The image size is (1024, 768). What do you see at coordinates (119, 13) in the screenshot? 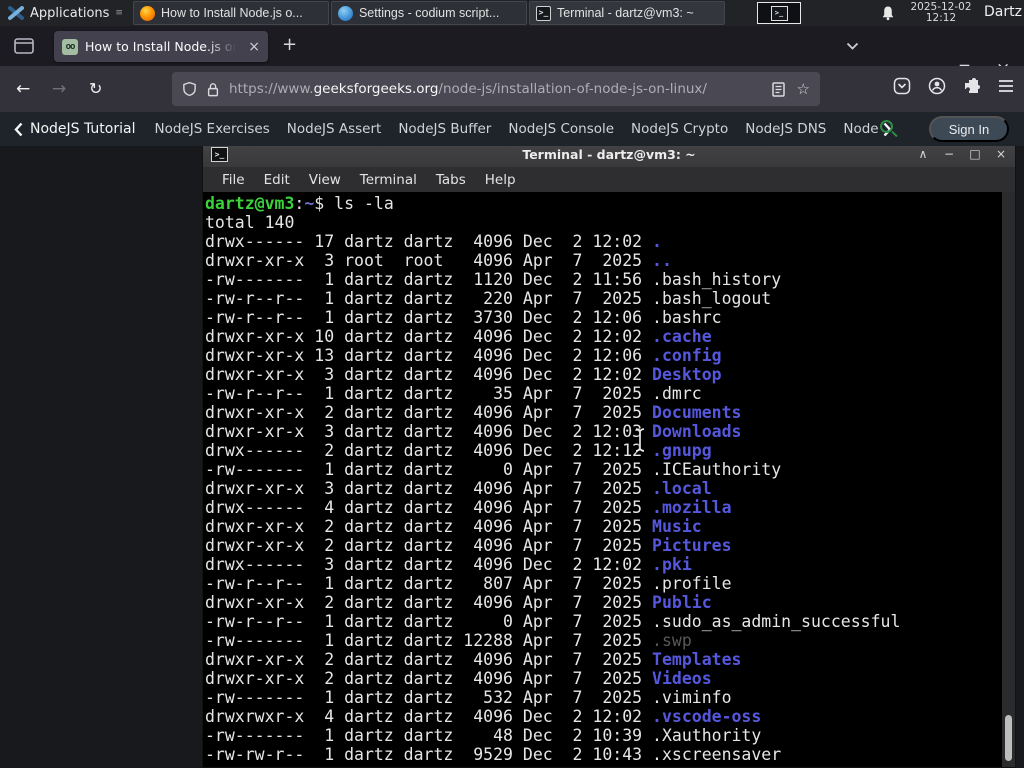
I see `menu-indicator-icon: ≡` at bounding box center [119, 13].